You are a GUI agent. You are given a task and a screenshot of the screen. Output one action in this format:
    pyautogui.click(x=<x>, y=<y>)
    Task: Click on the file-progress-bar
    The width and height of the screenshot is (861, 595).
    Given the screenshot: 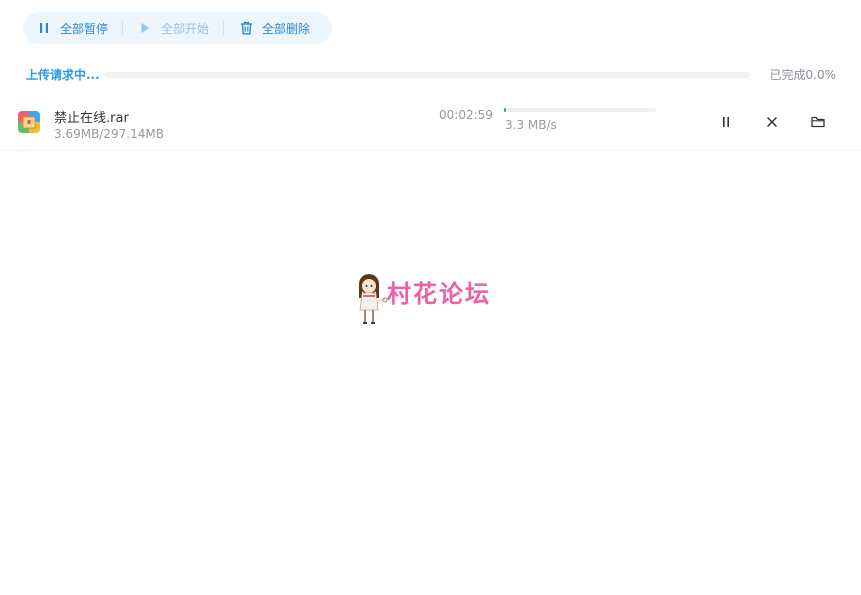 What is the action you would take?
    pyautogui.click(x=580, y=110)
    